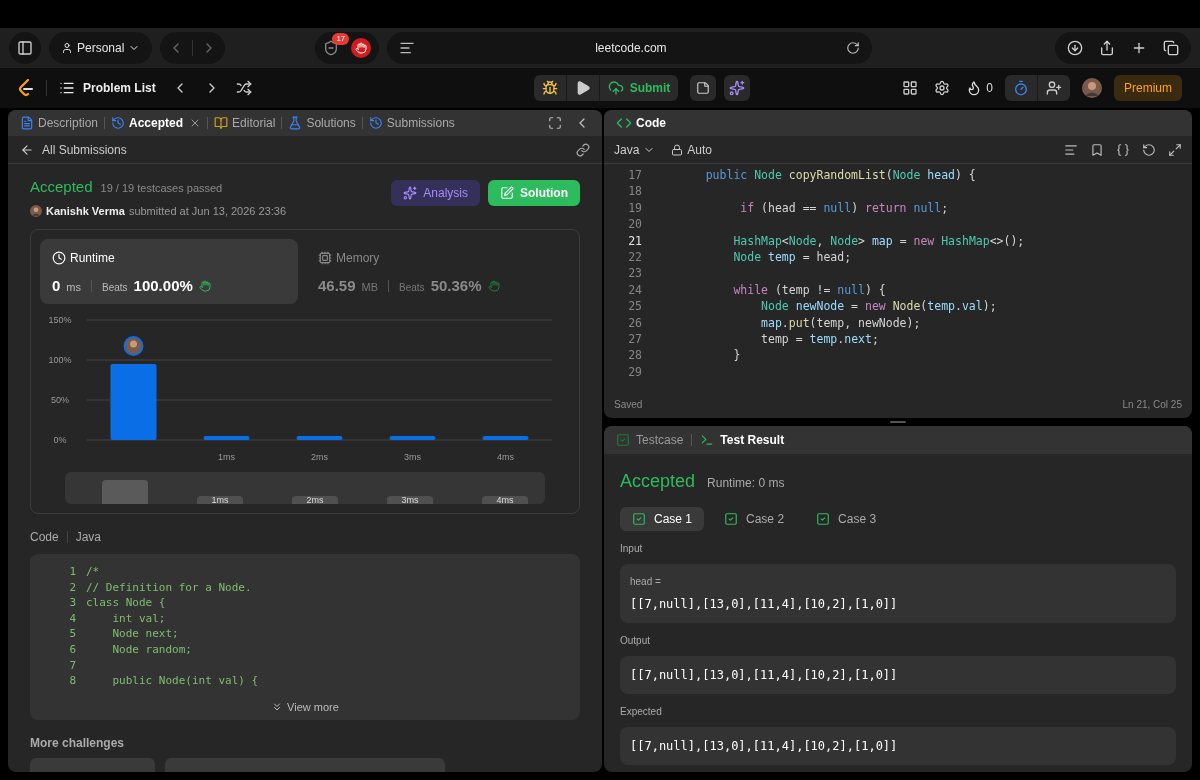 This screenshot has width=1200, height=780. What do you see at coordinates (634, 290) in the screenshot?
I see `line-number: 24` at bounding box center [634, 290].